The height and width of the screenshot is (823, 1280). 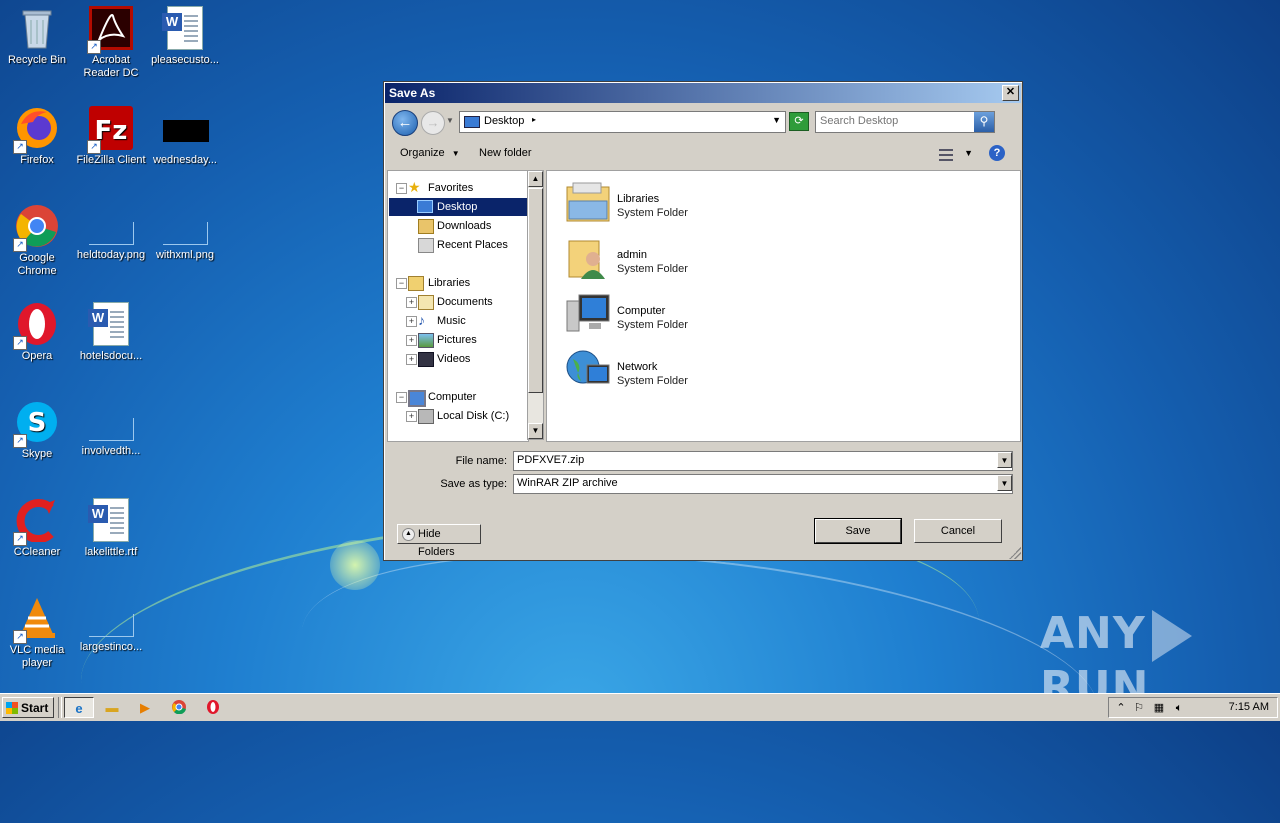 I want to click on clock: 7:15 AM, so click(x=1249, y=707).